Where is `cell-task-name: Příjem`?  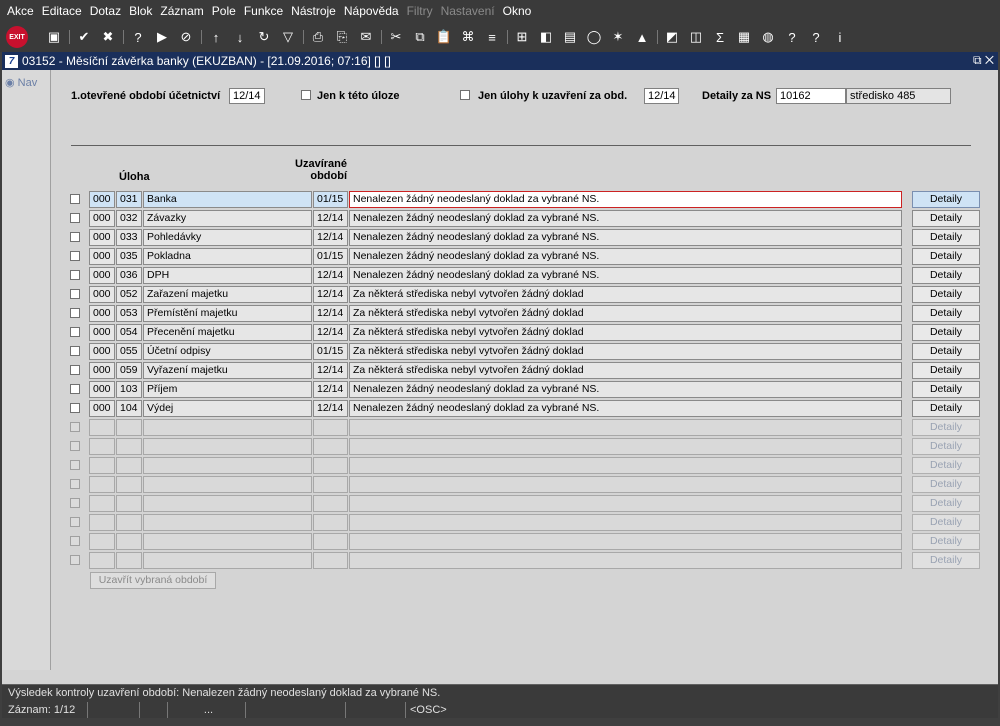
cell-task-name: Příjem is located at coordinates (227, 389).